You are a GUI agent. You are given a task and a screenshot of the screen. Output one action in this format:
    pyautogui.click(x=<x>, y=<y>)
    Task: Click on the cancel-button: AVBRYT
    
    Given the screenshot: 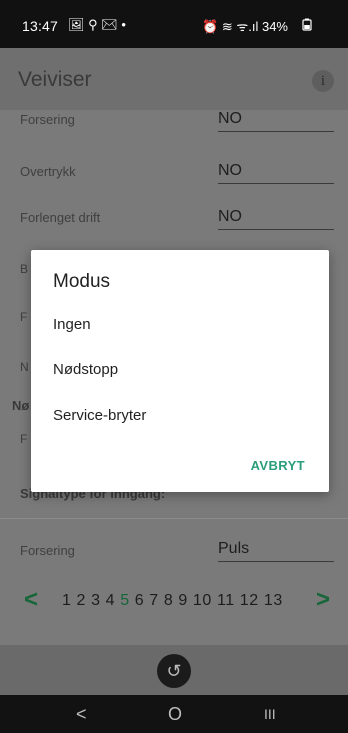 What is the action you would take?
    pyautogui.click(x=278, y=465)
    